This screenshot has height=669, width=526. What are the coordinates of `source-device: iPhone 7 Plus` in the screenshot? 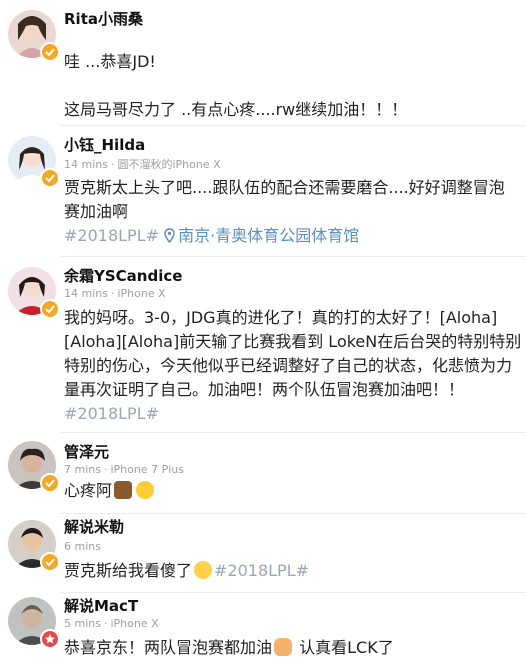 It's located at (147, 469).